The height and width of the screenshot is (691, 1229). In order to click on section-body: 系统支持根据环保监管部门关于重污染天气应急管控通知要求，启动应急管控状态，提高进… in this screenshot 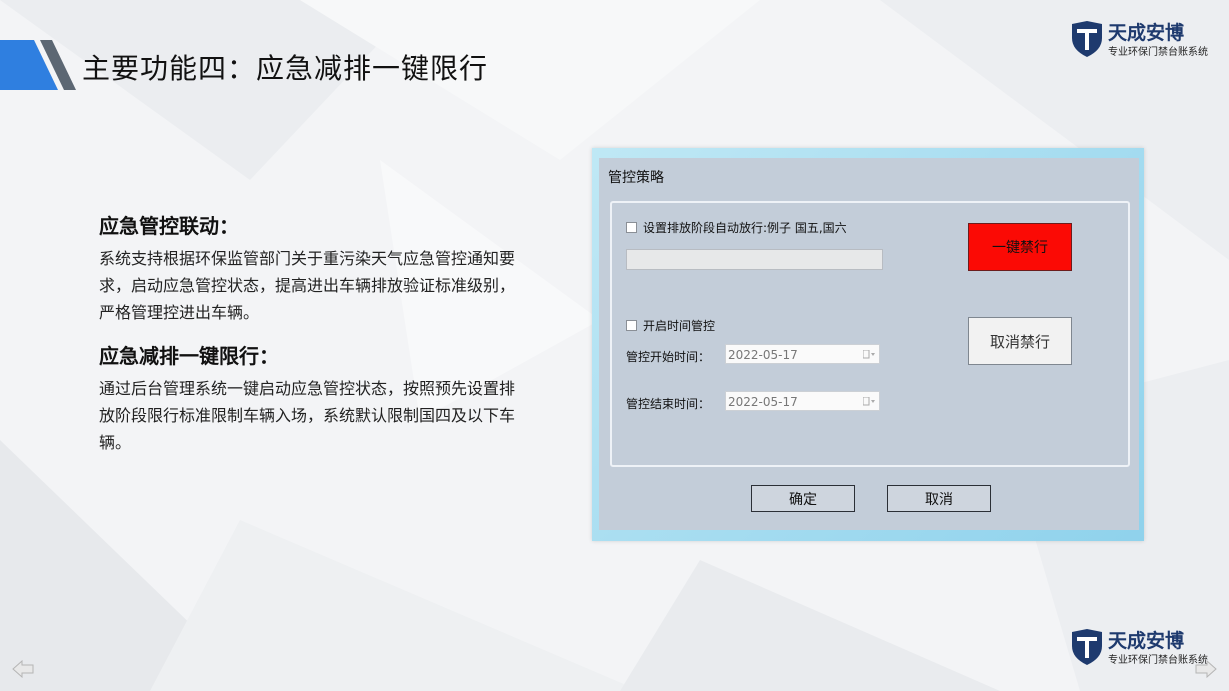, I will do `click(307, 285)`.